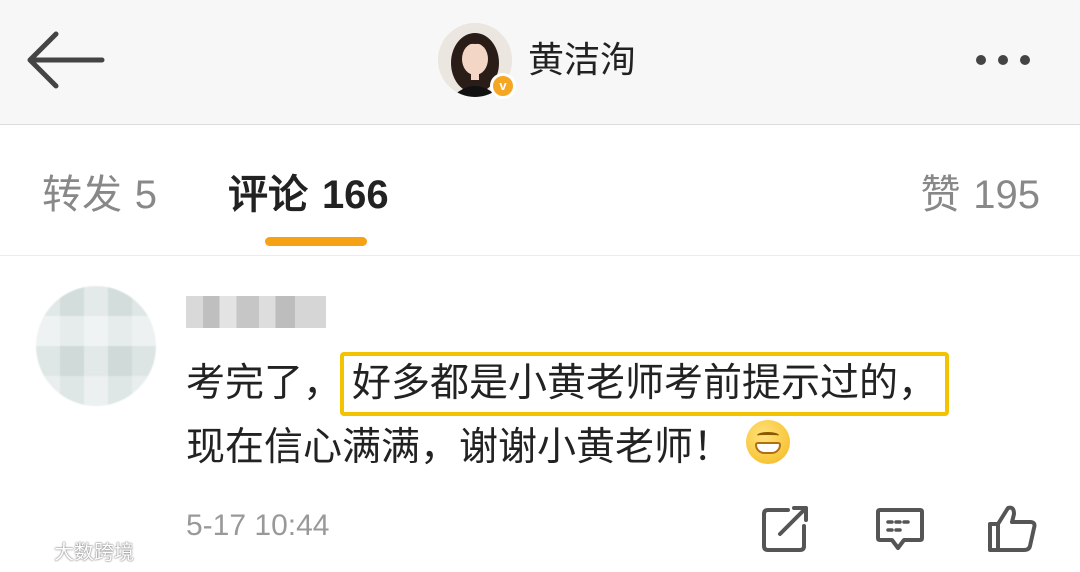 The image size is (1080, 572). I want to click on comment-text-line2: 现在信心满满，谢谢小黄老师！, so click(459, 447).